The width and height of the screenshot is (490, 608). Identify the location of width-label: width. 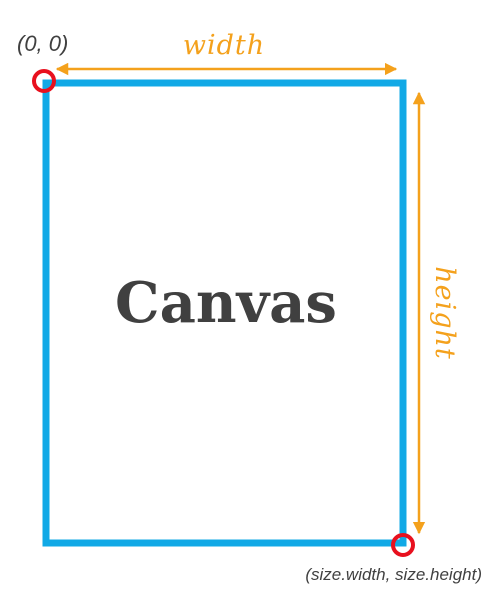
(224, 45).